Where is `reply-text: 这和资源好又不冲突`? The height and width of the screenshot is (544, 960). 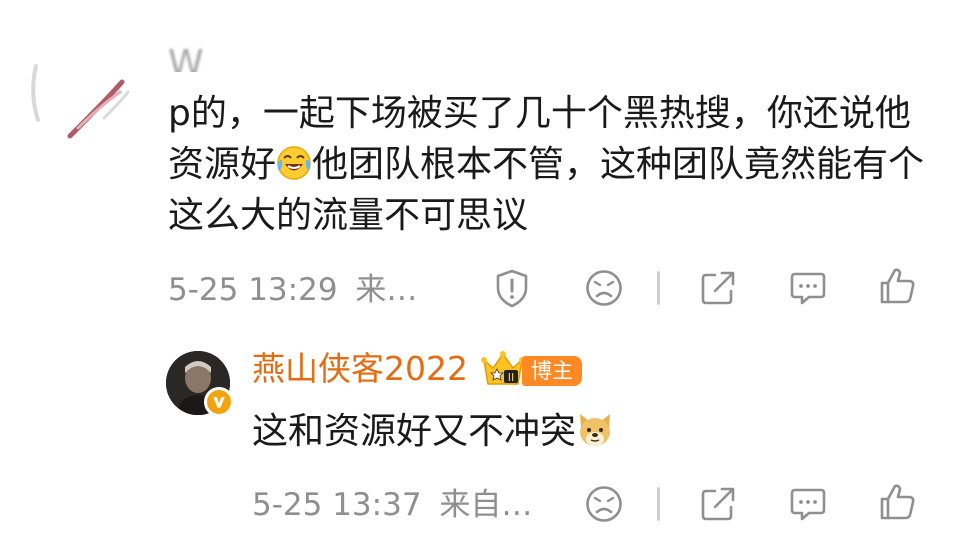
reply-text: 这和资源好又不冲突 is located at coordinates (433, 432).